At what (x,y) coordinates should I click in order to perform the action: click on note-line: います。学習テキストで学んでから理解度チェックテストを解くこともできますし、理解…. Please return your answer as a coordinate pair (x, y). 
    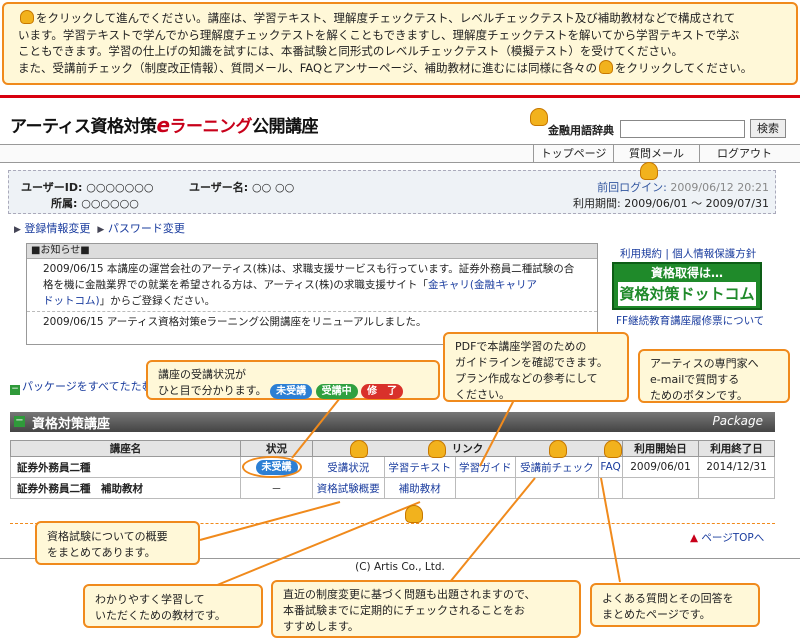
    Looking at the image, I should click on (379, 34).